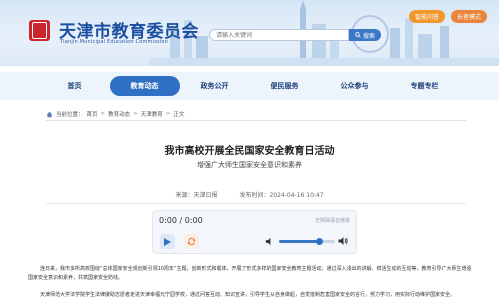 Image resolution: width=499 pixels, height=306 pixels. I want to click on breadcrumb-tianjin-education: 天津教育, so click(152, 114).